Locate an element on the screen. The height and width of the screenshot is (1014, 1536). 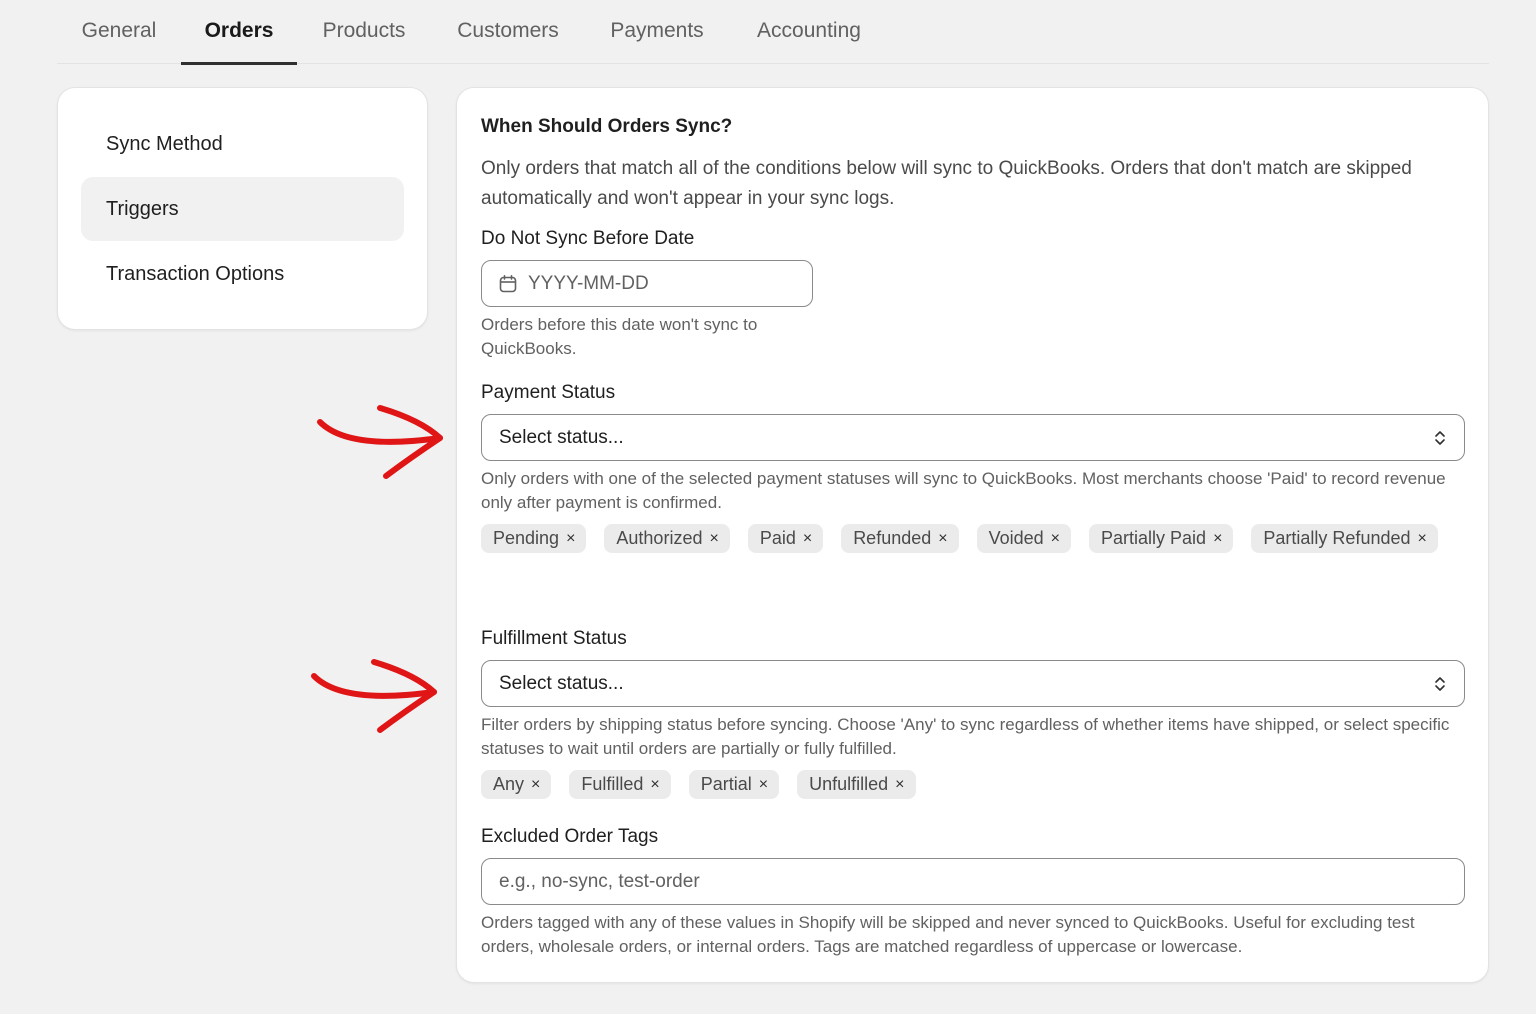
tab-payments: Payments is located at coordinates (657, 32).